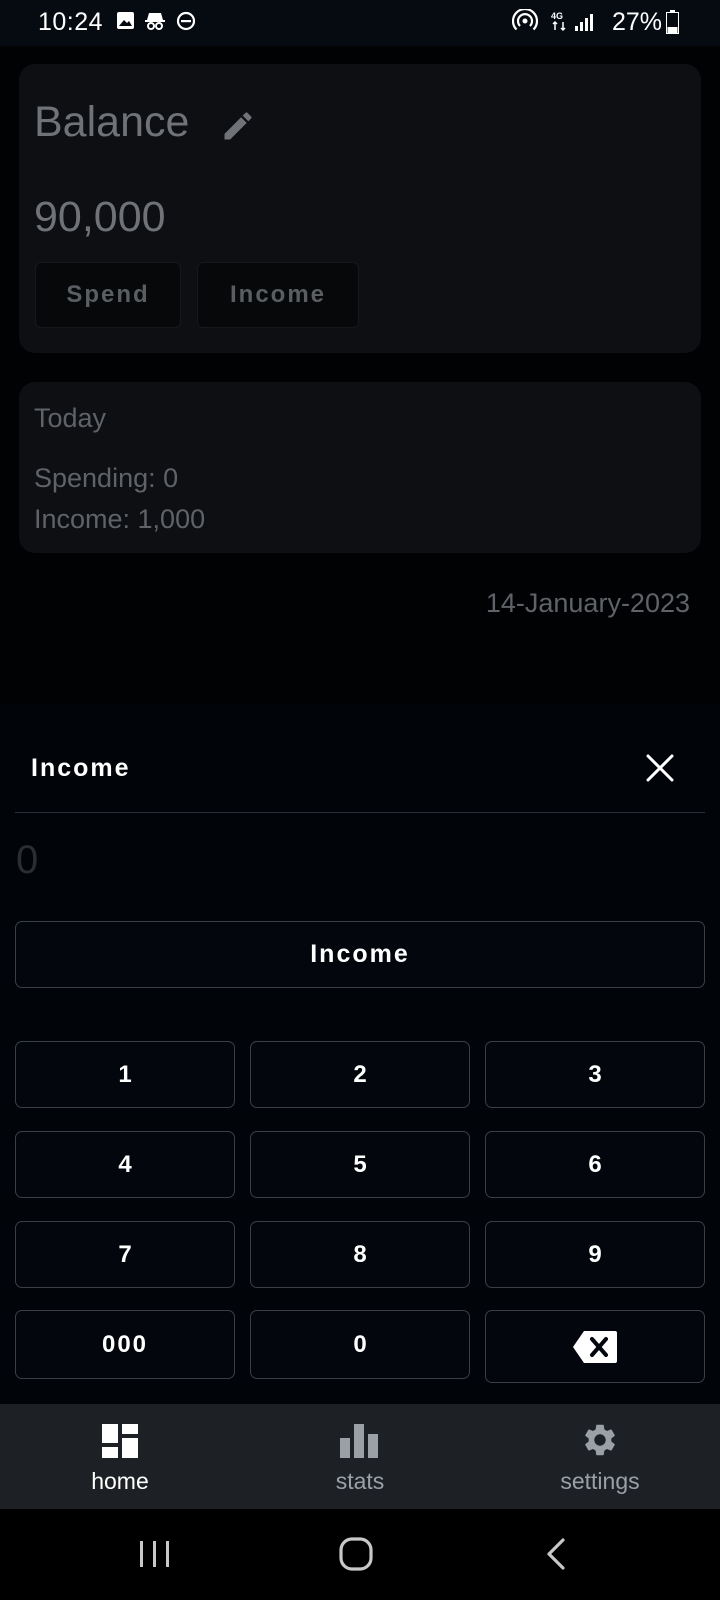 This screenshot has width=720, height=1600. Describe the element at coordinates (125, 1344) in the screenshot. I see `key-000: 000` at that location.